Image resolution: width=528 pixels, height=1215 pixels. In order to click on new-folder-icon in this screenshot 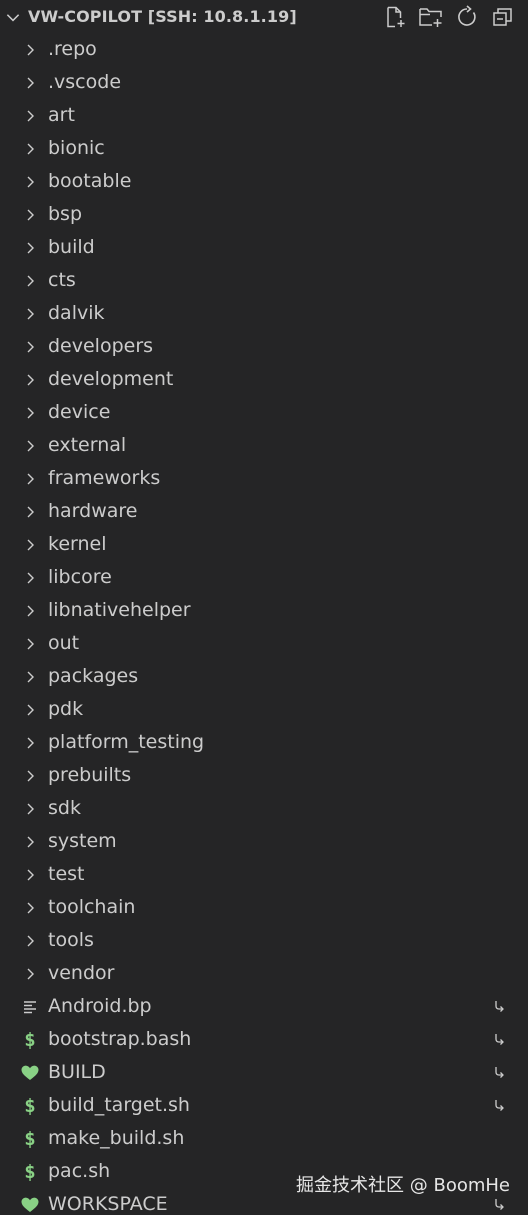, I will do `click(431, 17)`.